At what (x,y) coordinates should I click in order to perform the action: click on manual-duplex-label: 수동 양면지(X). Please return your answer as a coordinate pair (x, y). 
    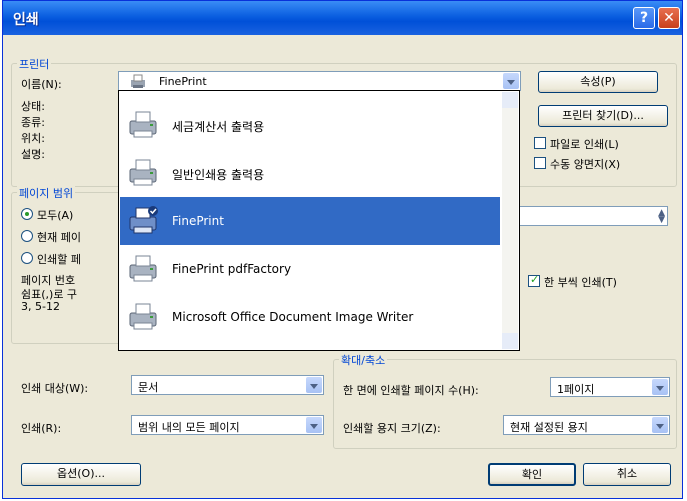
    Looking at the image, I should click on (585, 164).